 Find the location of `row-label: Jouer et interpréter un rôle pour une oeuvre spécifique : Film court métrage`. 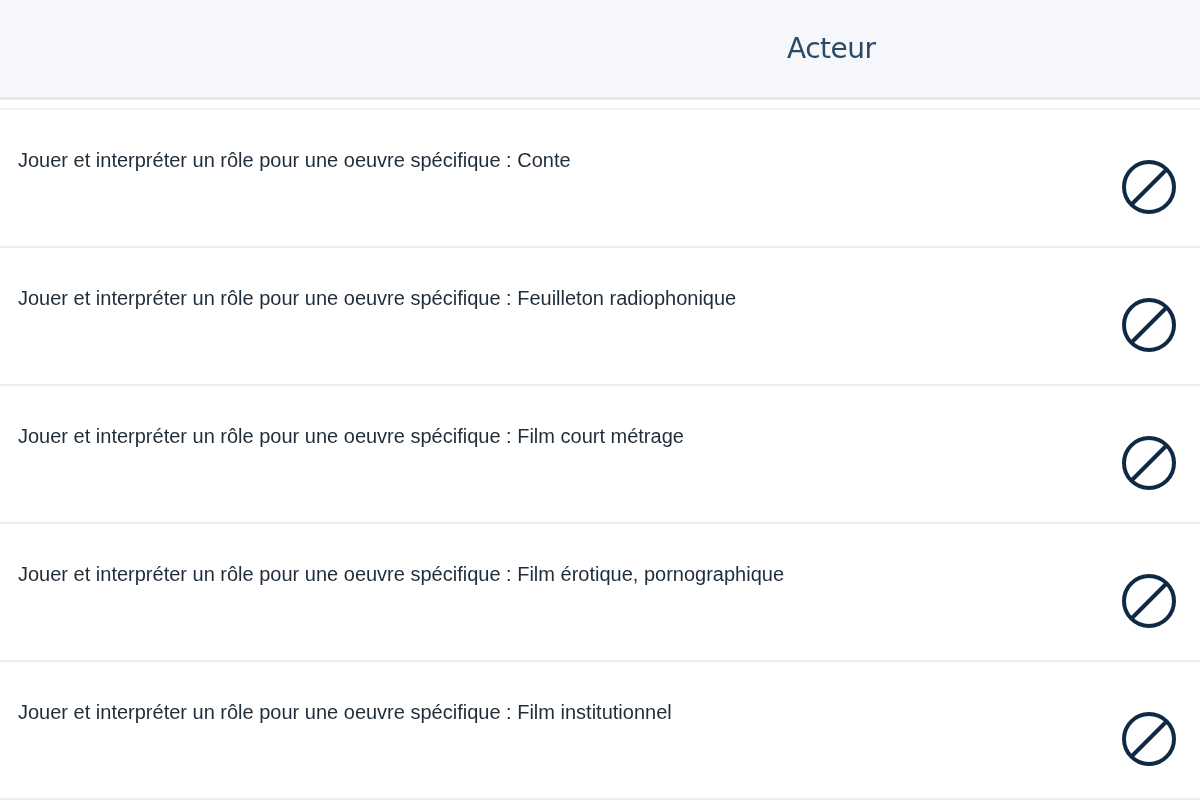

row-label: Jouer et interpréter un rôle pour une oeuvre spécifique : Film court métrage is located at coordinates (351, 436).